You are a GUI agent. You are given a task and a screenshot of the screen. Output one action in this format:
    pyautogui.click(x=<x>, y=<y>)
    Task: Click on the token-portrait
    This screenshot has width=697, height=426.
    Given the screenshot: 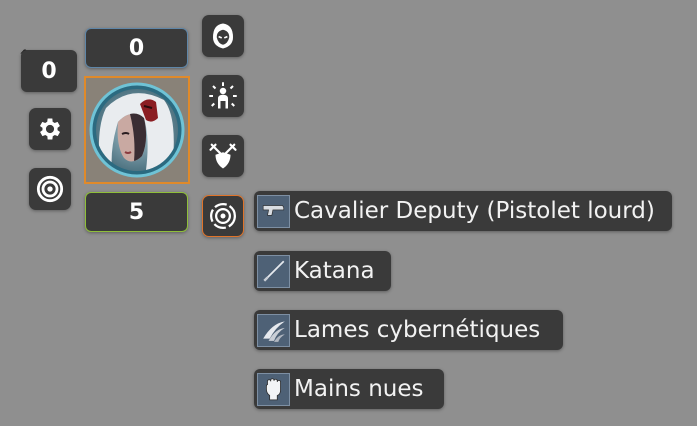 What is the action you would take?
    pyautogui.click(x=137, y=130)
    